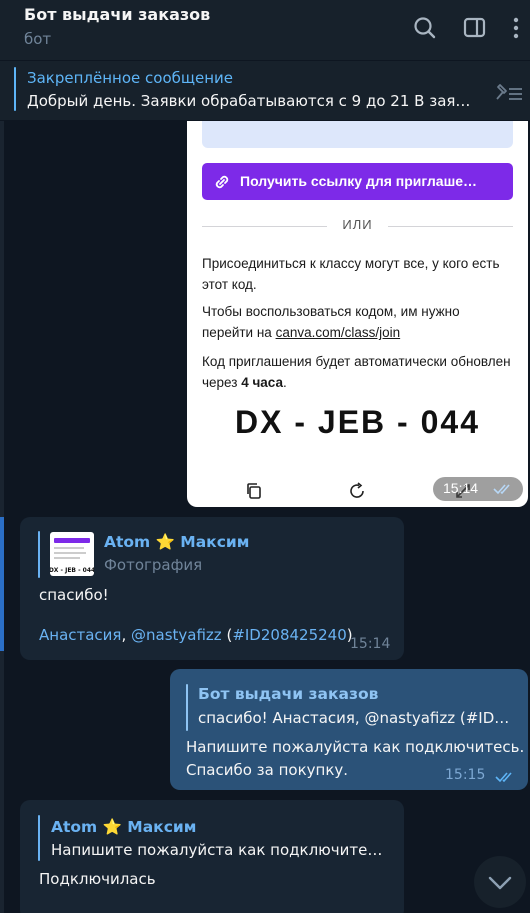 The image size is (530, 913). I want to click on or-divider: ИЛИ, so click(357, 226).